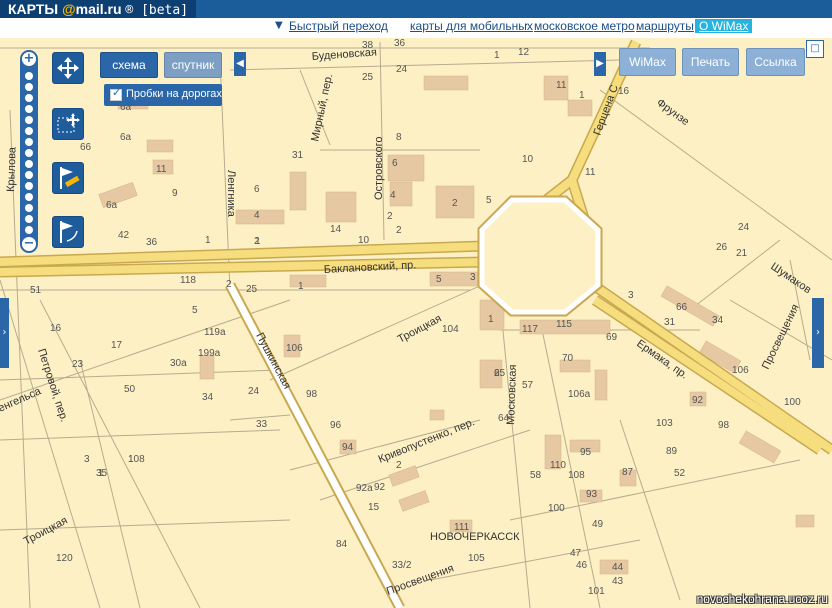 The height and width of the screenshot is (608, 832). Describe the element at coordinates (374, 507) in the screenshot. I see `house-number: 15` at that location.